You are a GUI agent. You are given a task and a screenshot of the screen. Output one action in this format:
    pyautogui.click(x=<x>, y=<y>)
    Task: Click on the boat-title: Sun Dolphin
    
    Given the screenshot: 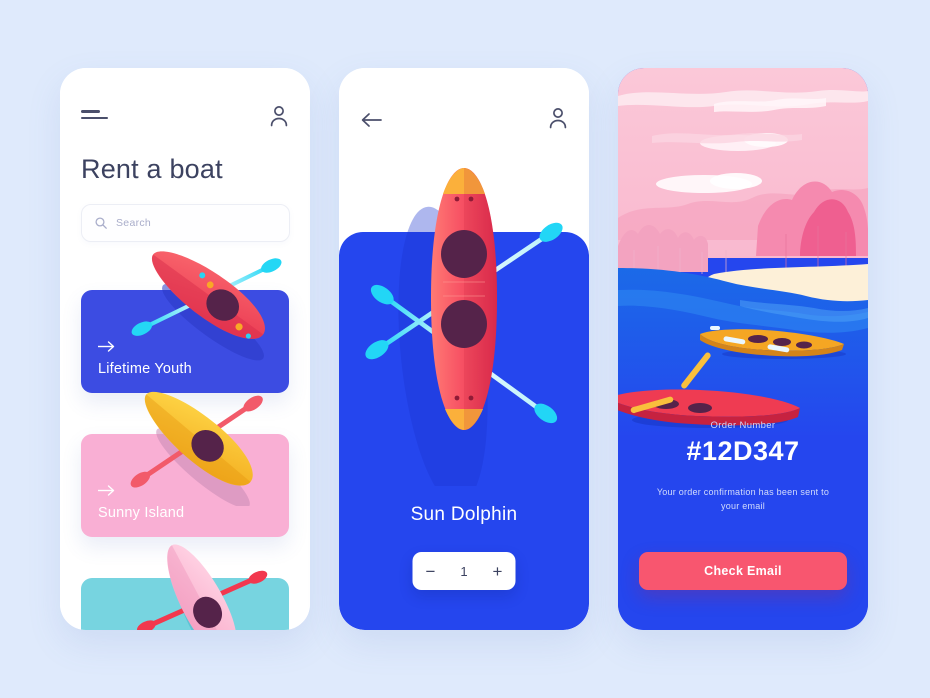 What is the action you would take?
    pyautogui.click(x=464, y=514)
    